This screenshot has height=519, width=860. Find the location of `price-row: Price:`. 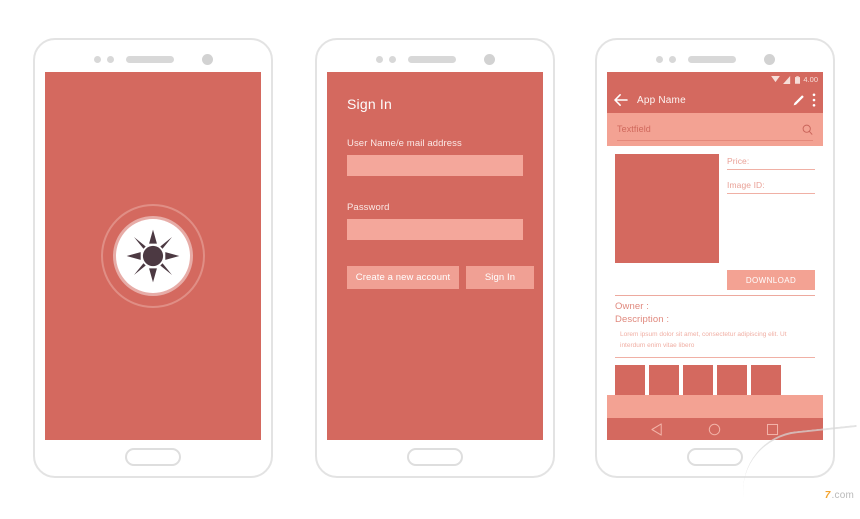

price-row: Price: is located at coordinates (771, 162).